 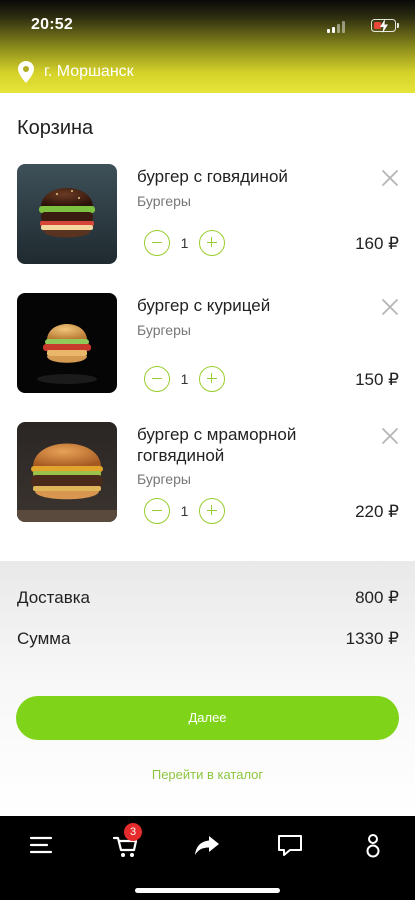 I want to click on page-title: Корзина, so click(x=55, y=128).